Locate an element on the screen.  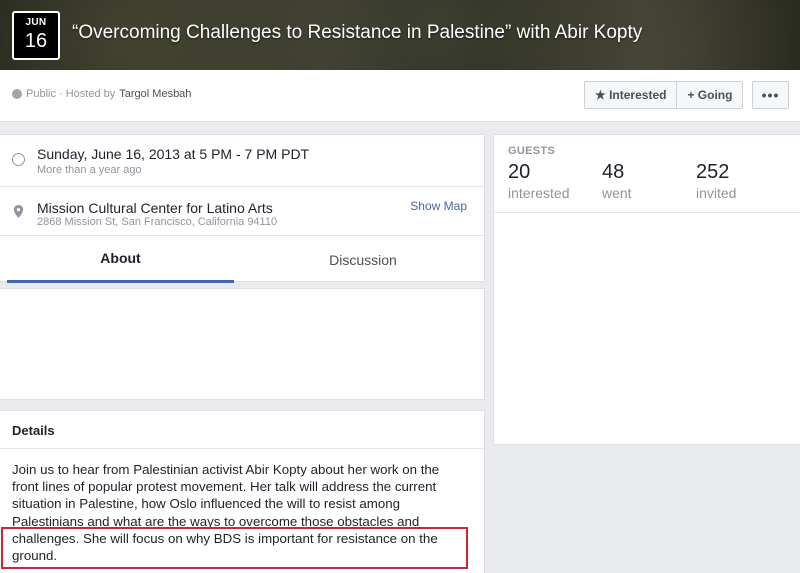
about-content-card is located at coordinates (242, 344).